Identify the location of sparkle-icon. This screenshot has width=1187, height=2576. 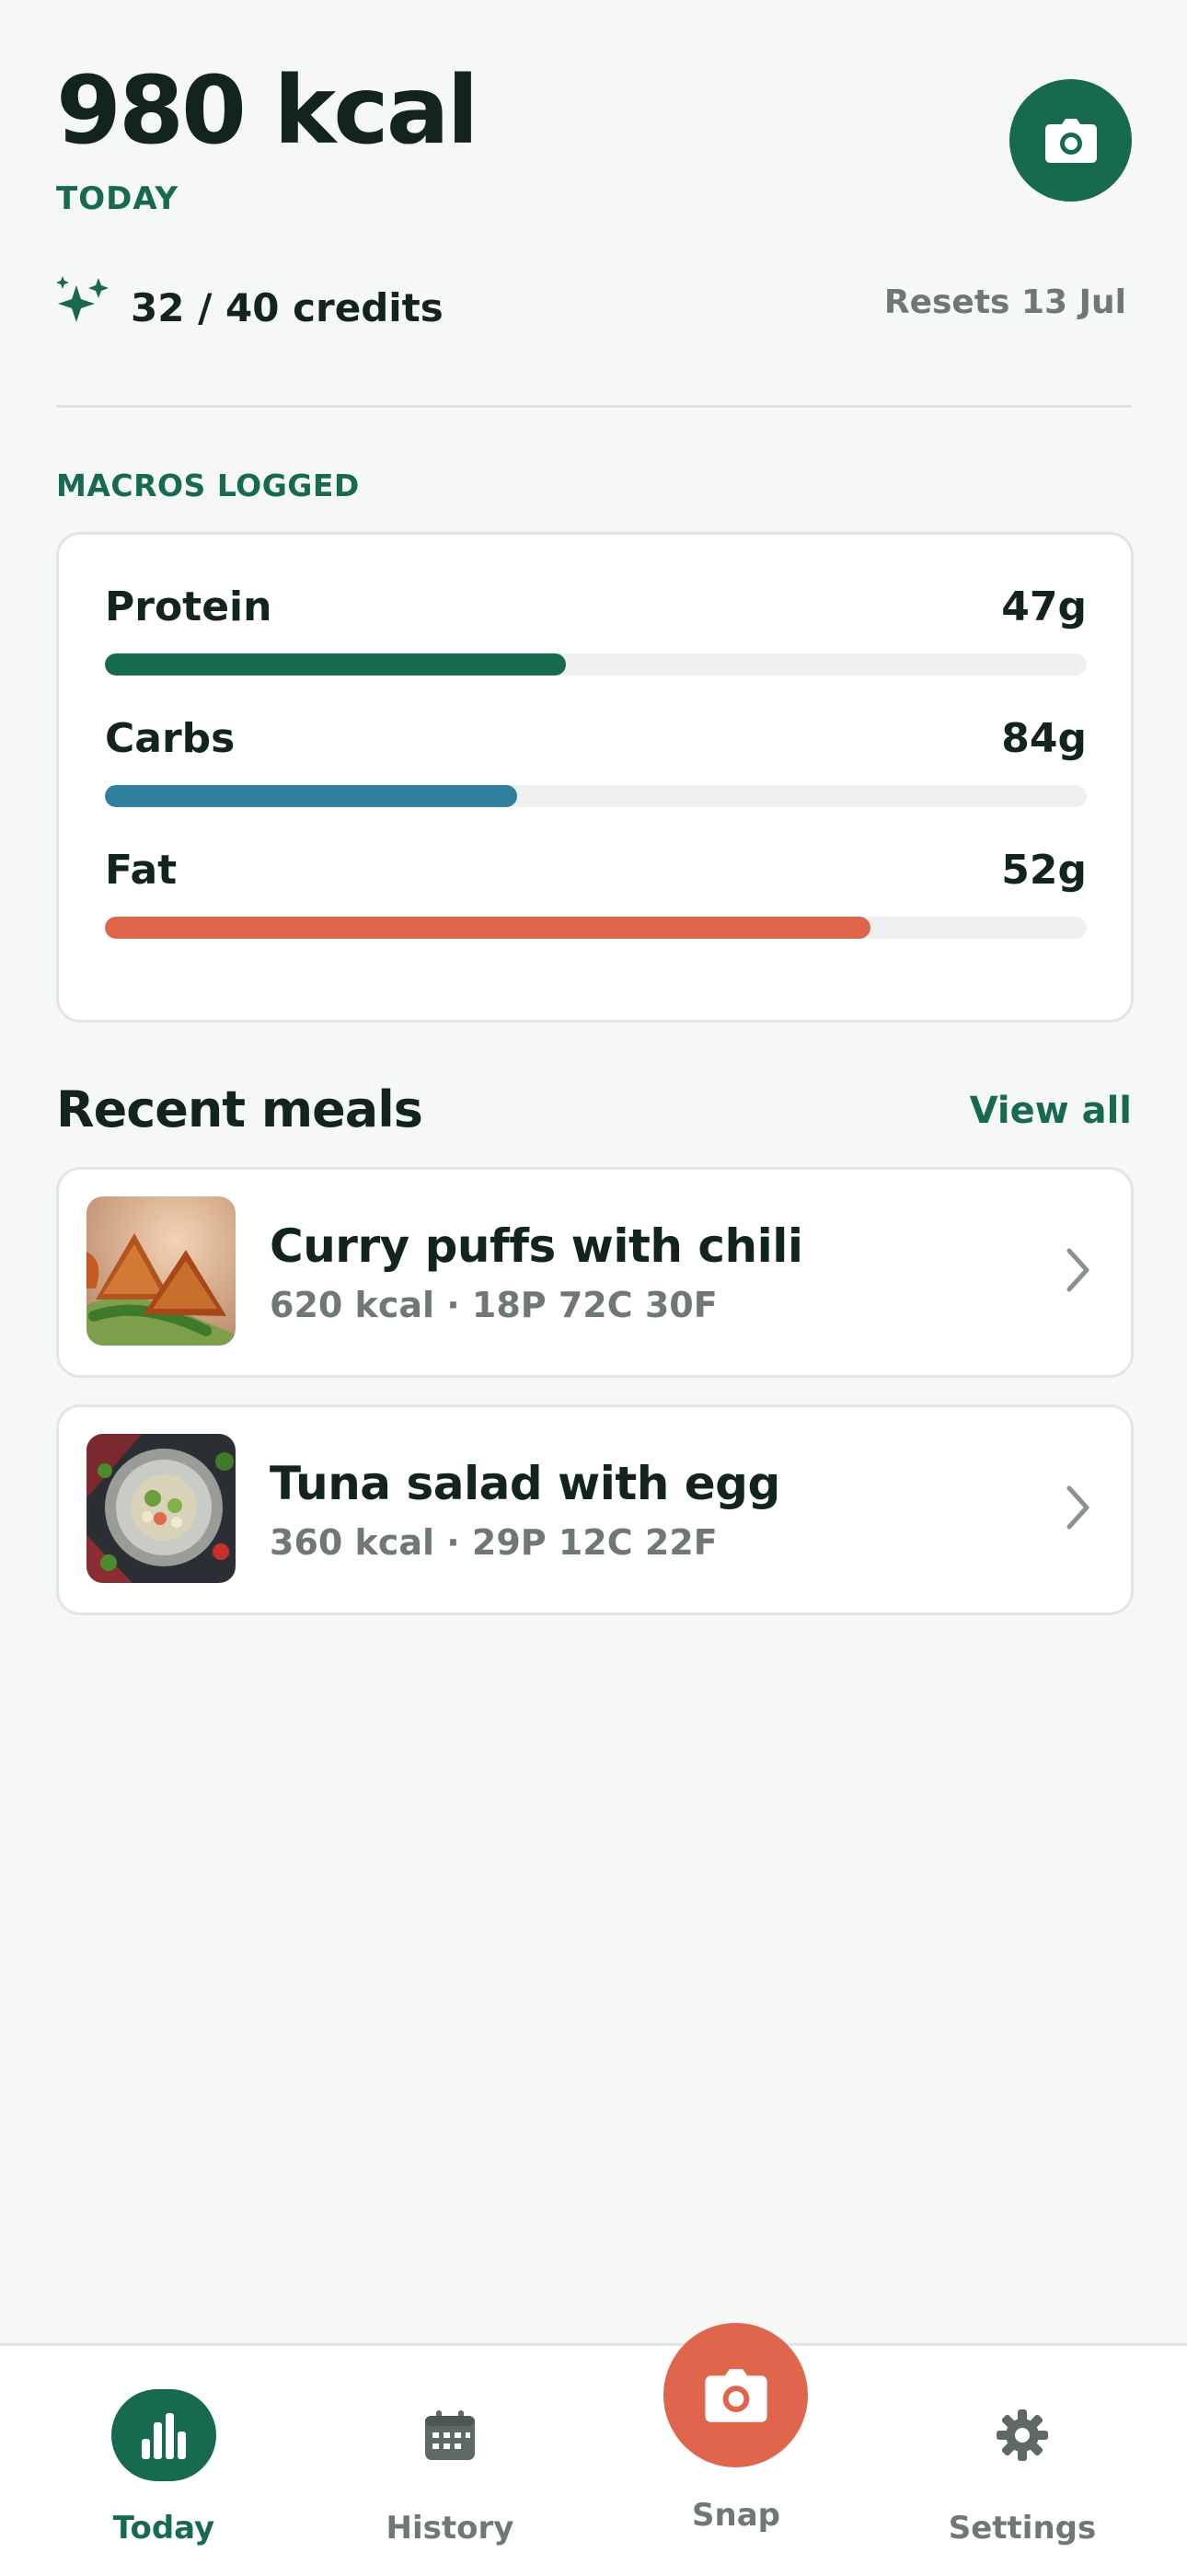
(82, 299).